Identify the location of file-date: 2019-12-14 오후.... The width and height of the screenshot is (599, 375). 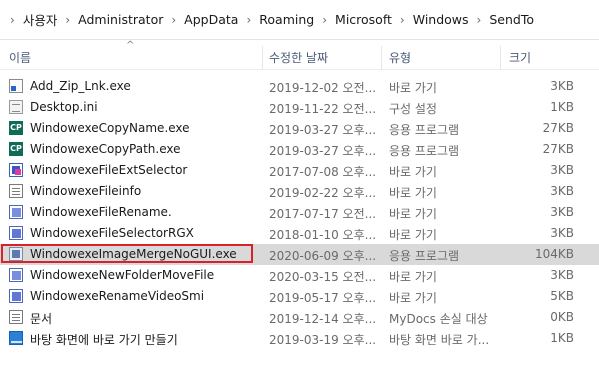
(323, 319).